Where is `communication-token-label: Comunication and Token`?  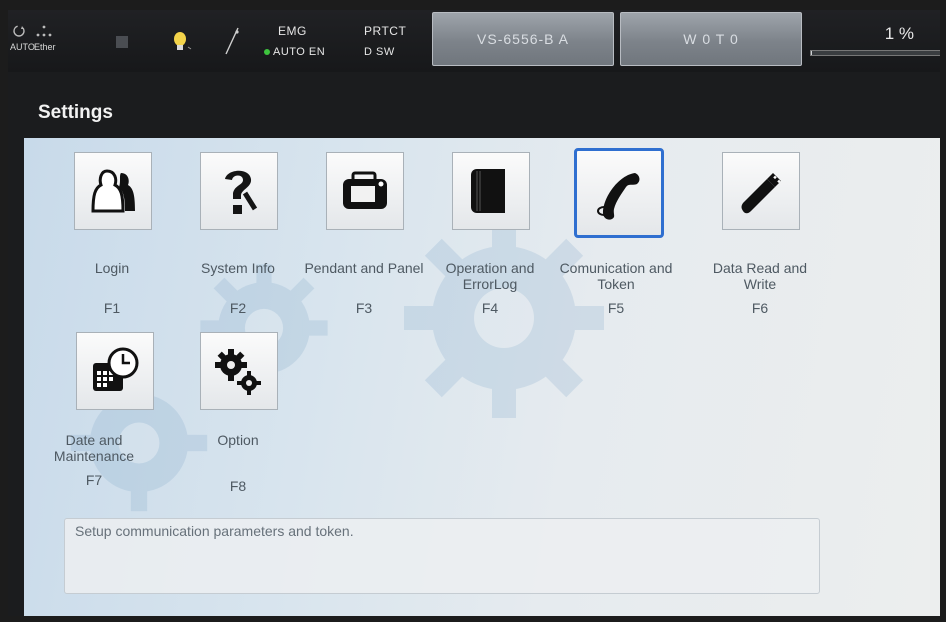 communication-token-label: Comunication and Token is located at coordinates (616, 276).